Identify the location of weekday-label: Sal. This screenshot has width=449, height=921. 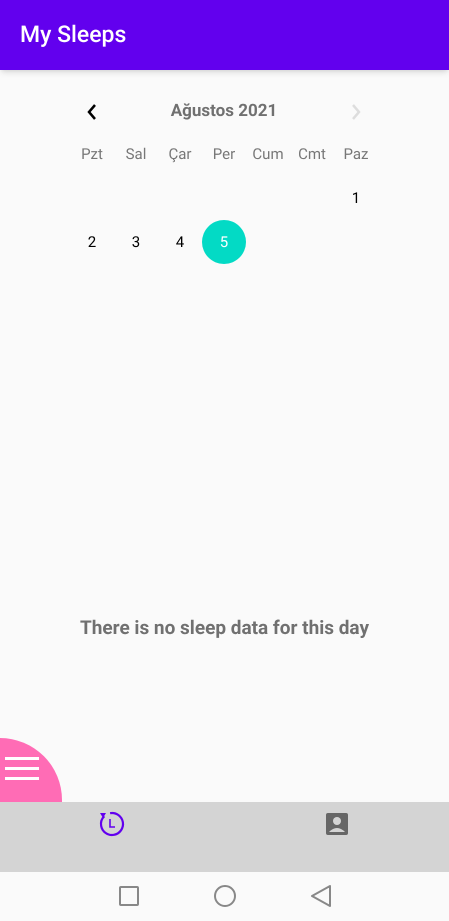
(136, 154).